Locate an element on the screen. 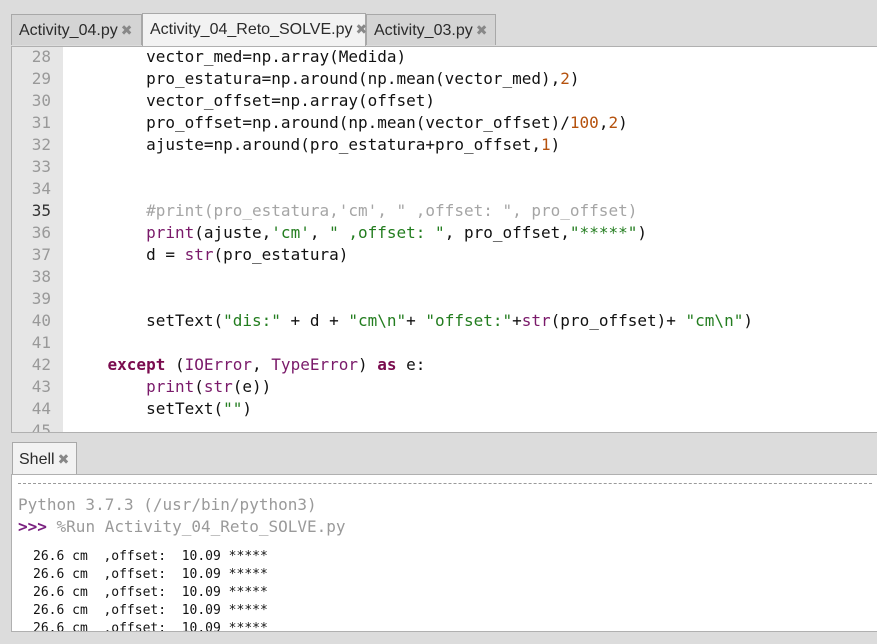  tab-activity-03: Activity_03.py ✖ is located at coordinates (431, 29).